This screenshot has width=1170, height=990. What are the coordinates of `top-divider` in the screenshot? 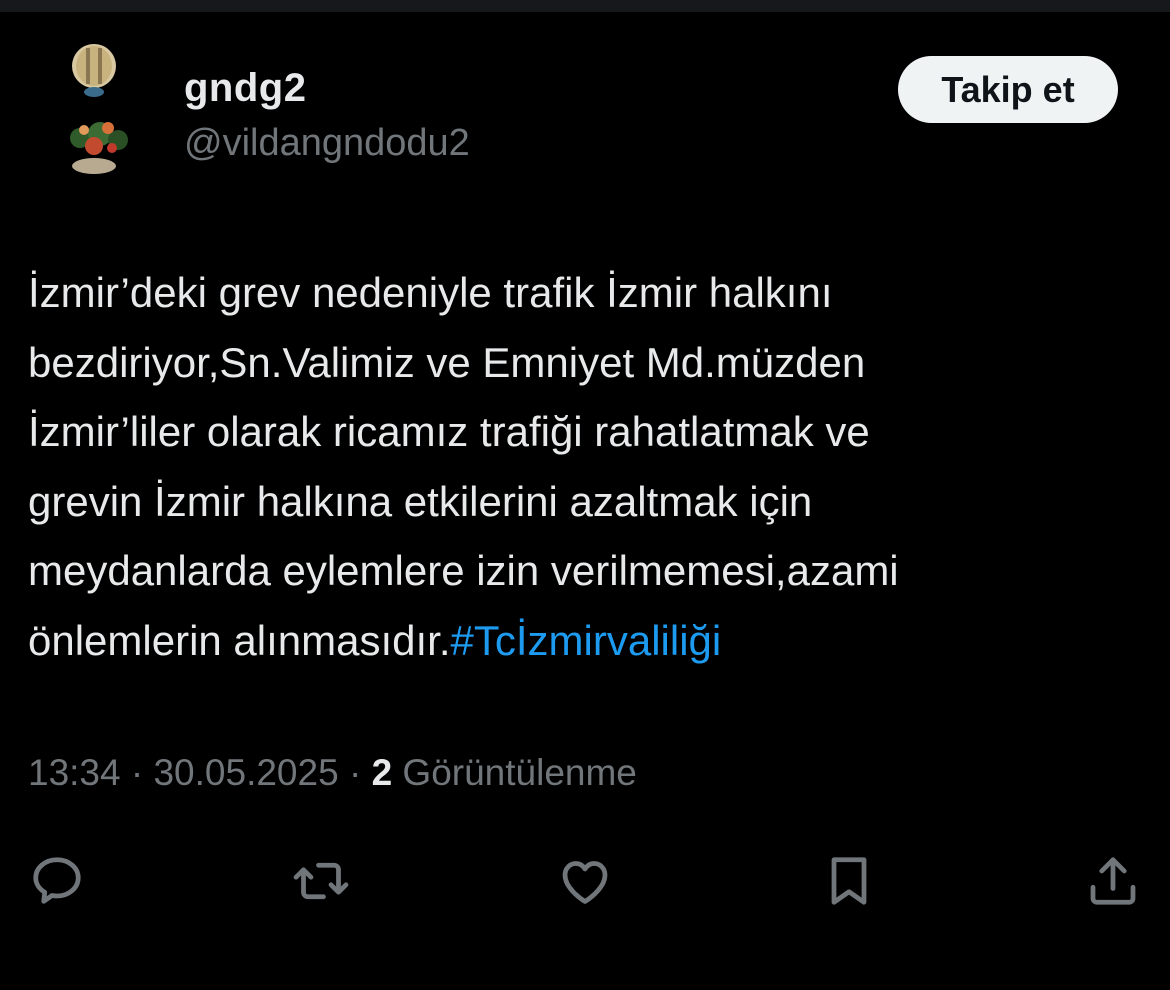 It's located at (585, 6).